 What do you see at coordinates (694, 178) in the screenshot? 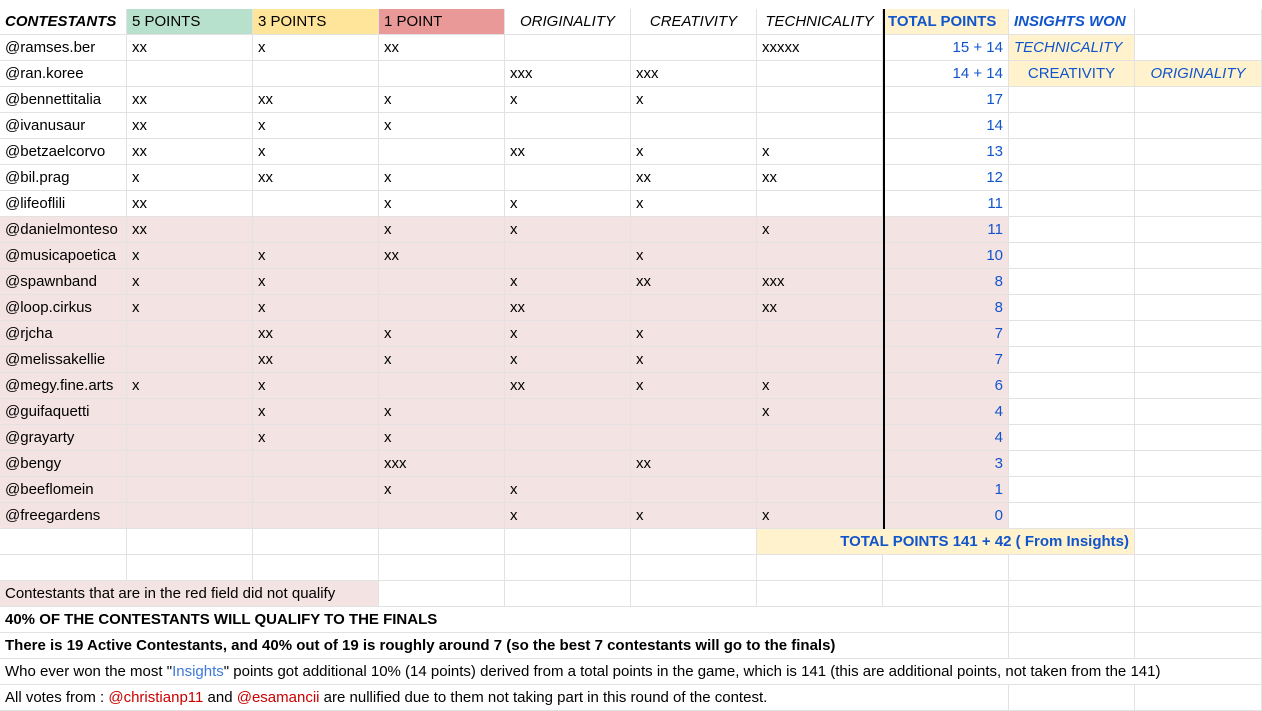
I see `votes-creativity: xx` at bounding box center [694, 178].